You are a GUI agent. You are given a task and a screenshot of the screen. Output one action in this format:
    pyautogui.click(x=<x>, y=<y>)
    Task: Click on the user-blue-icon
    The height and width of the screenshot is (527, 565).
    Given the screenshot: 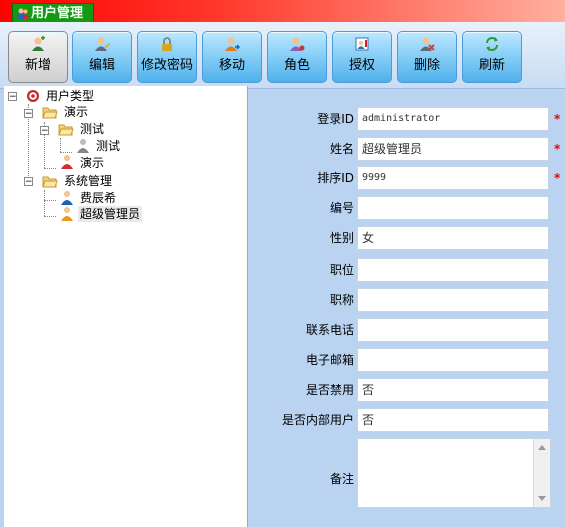 What is the action you would take?
    pyautogui.click(x=67, y=198)
    